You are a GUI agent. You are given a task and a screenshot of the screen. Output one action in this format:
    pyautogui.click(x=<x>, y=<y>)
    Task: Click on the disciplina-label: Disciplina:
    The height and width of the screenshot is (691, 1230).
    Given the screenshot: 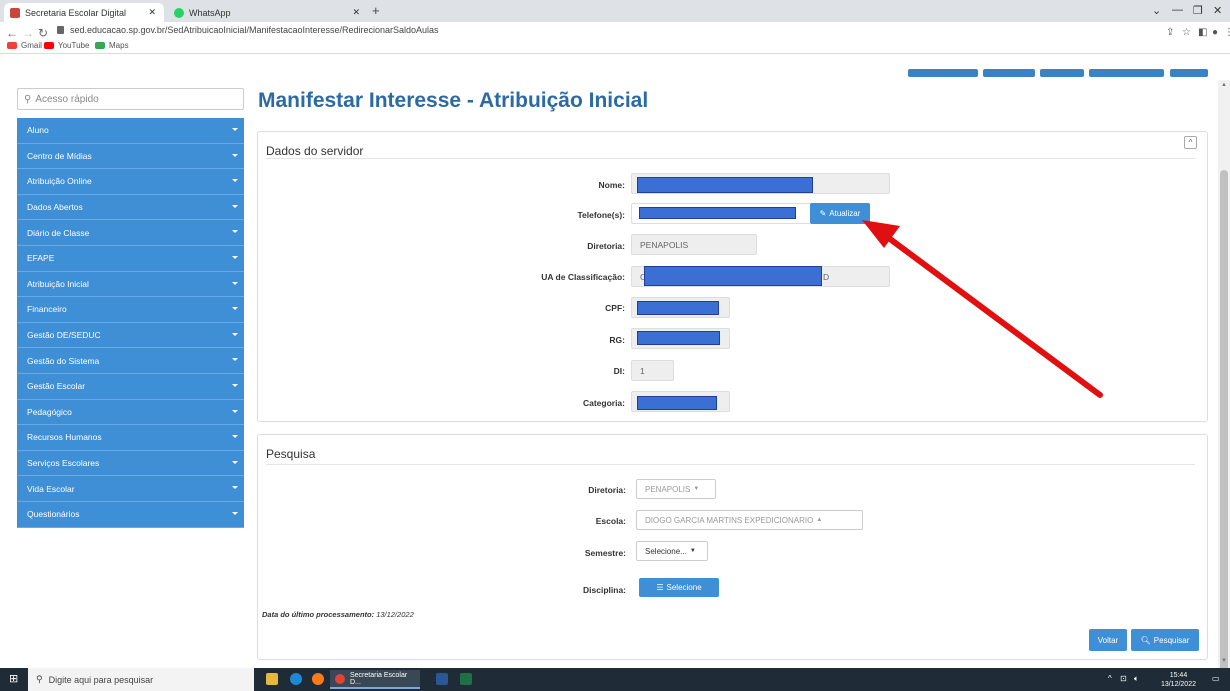 What is the action you would take?
    pyautogui.click(x=604, y=590)
    